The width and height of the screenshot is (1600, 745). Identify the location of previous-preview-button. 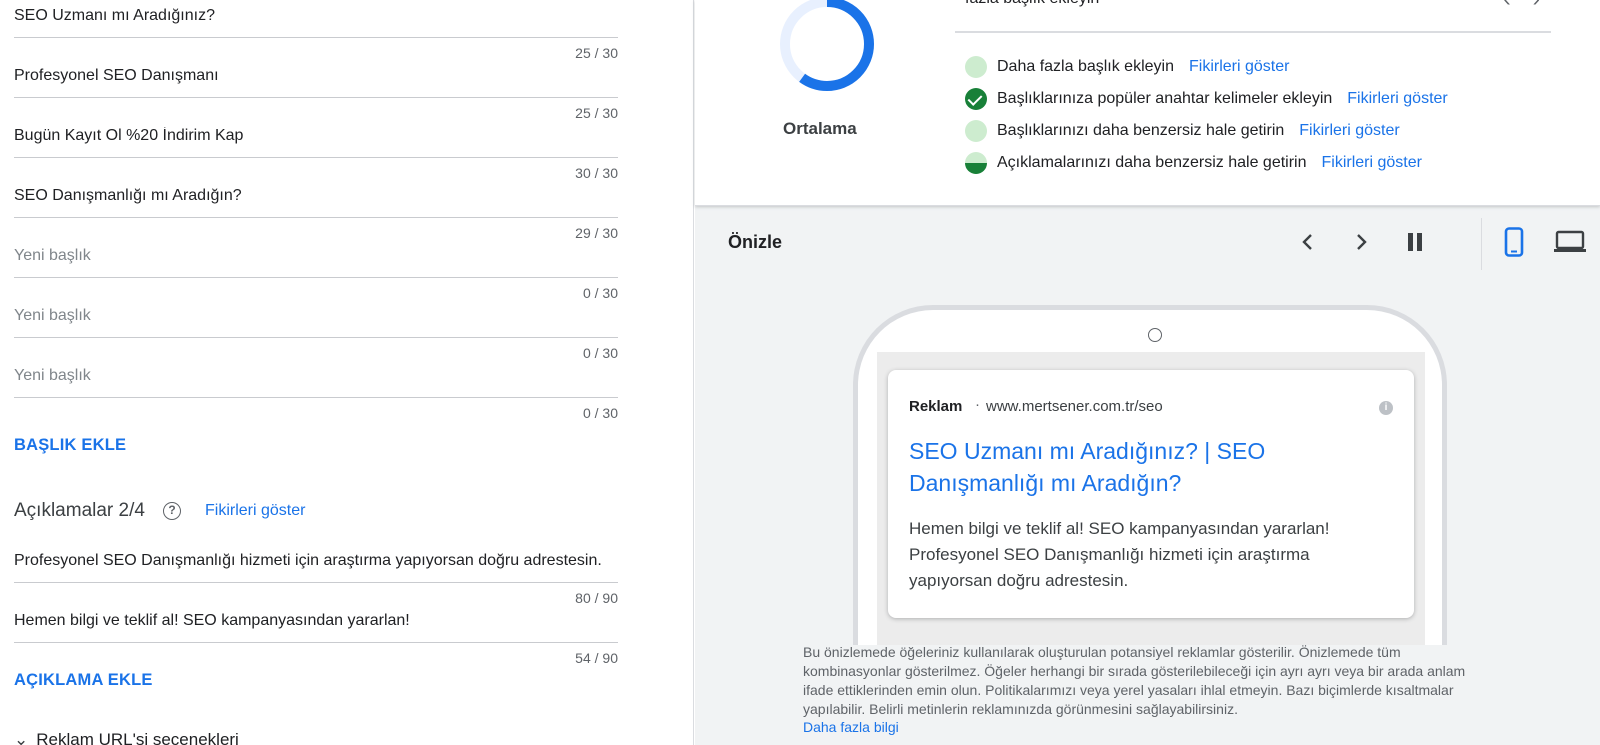
(1308, 242).